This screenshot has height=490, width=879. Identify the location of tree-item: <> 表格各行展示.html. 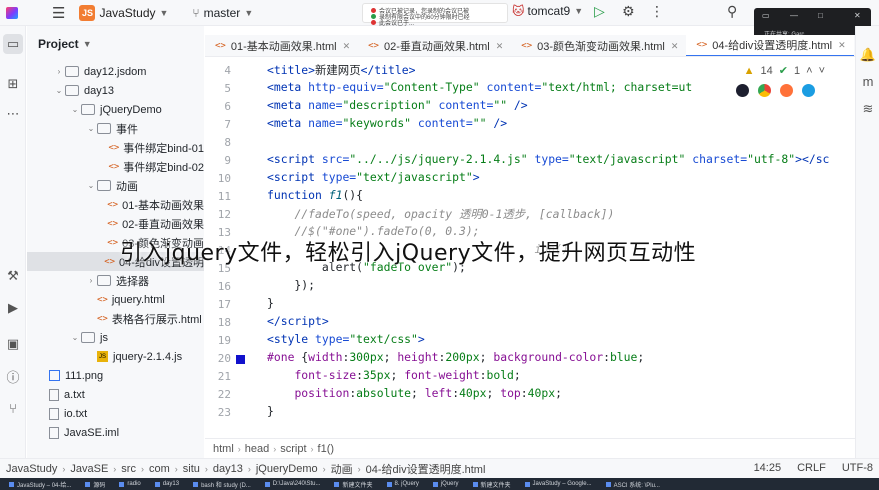
(115, 318).